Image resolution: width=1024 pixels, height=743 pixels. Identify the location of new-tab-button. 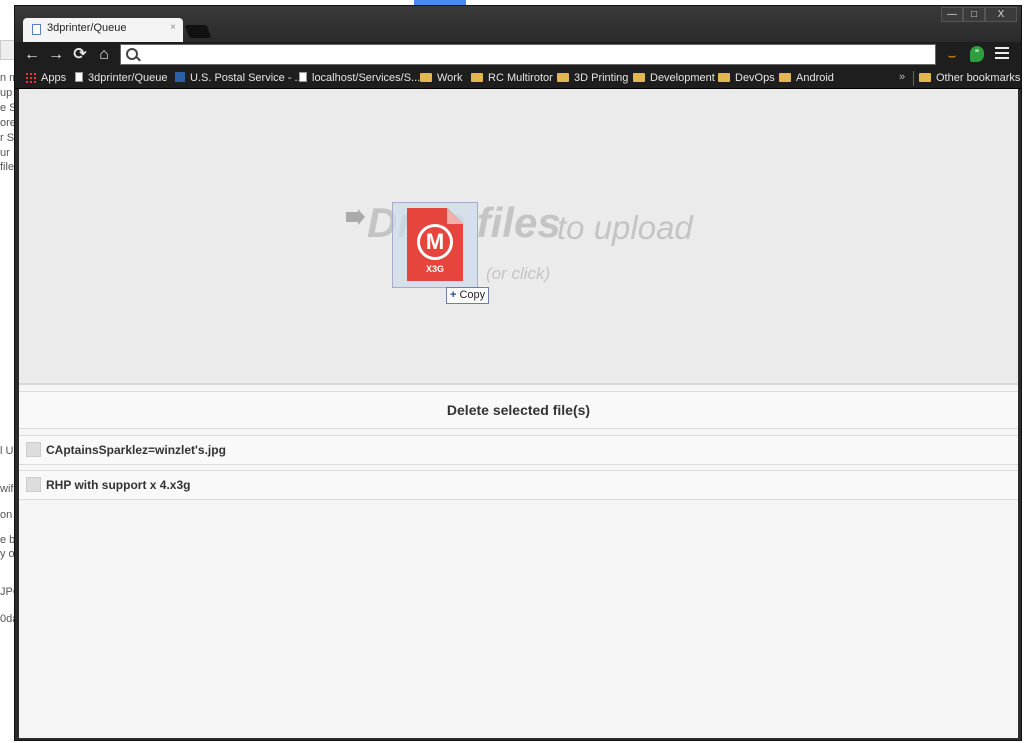
(198, 31).